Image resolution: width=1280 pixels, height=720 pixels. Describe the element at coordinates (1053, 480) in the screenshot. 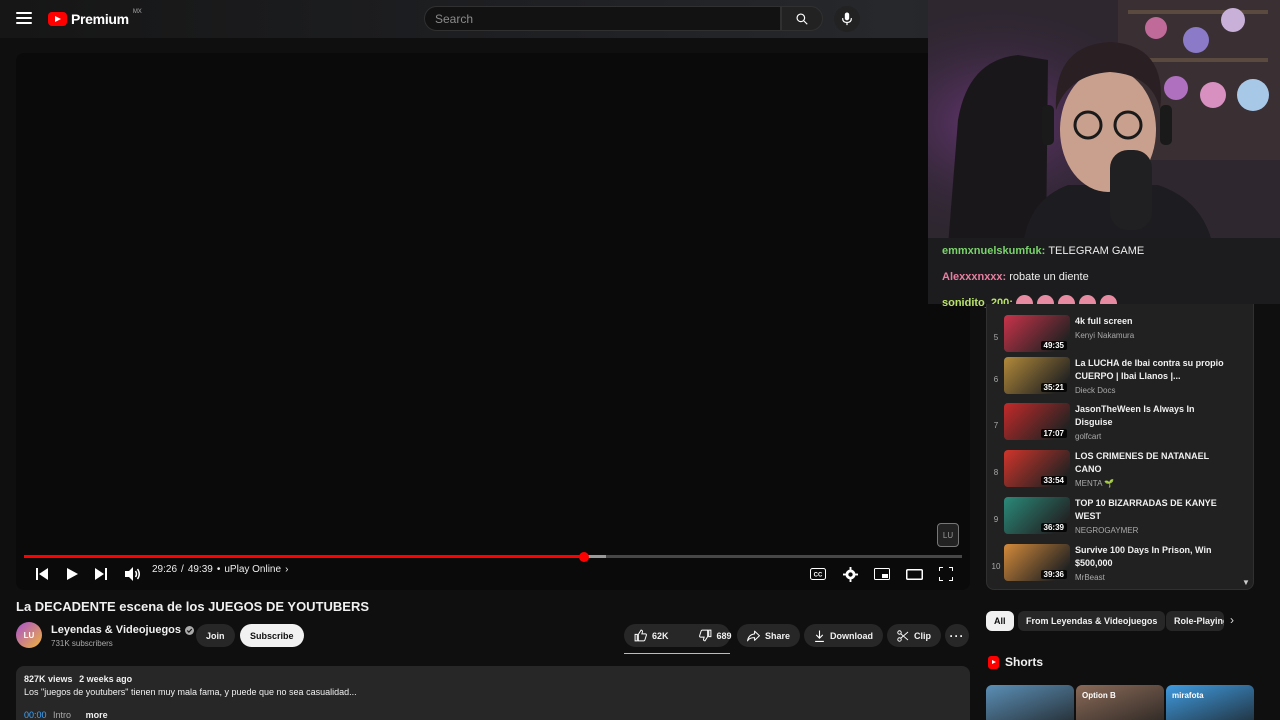

I see `video-duration: 33:54` at that location.